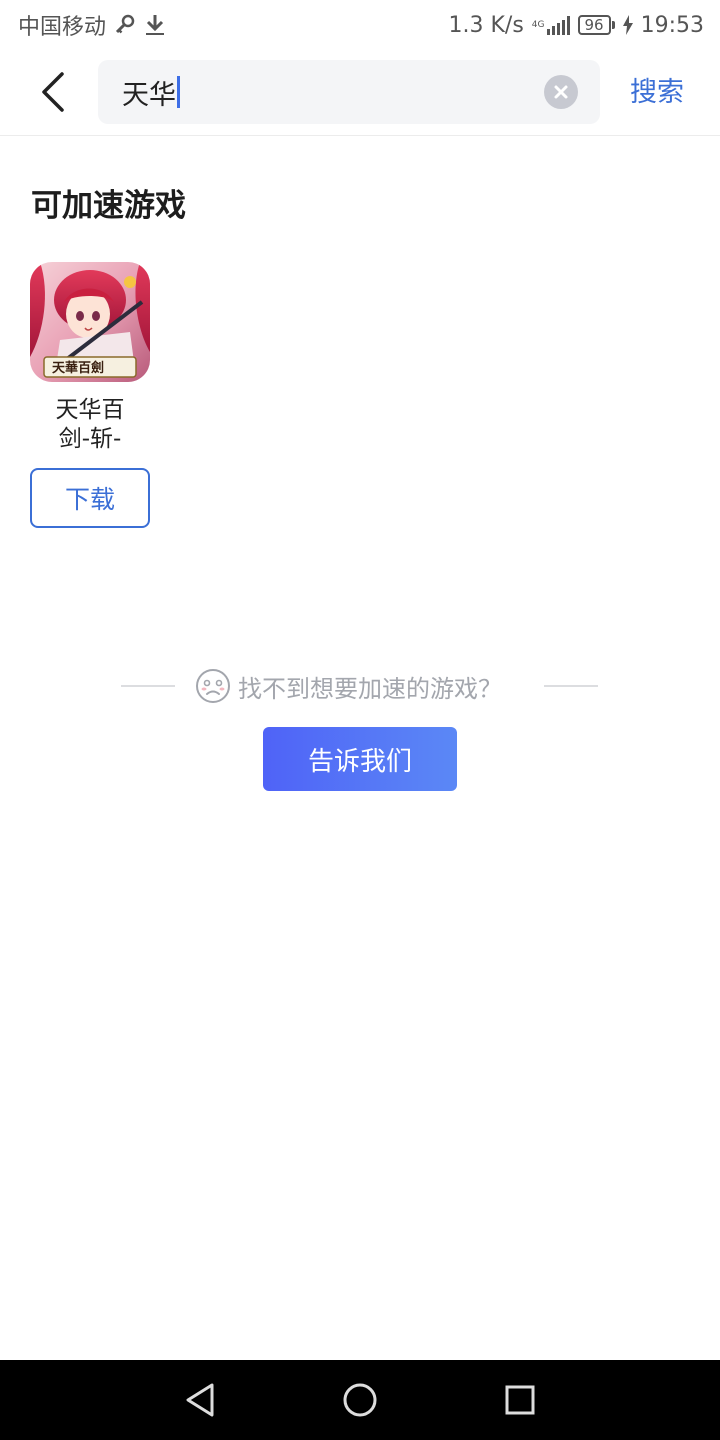 The width and height of the screenshot is (720, 1440). Describe the element at coordinates (108, 206) in the screenshot. I see `section-title: 可加速游戏` at that location.